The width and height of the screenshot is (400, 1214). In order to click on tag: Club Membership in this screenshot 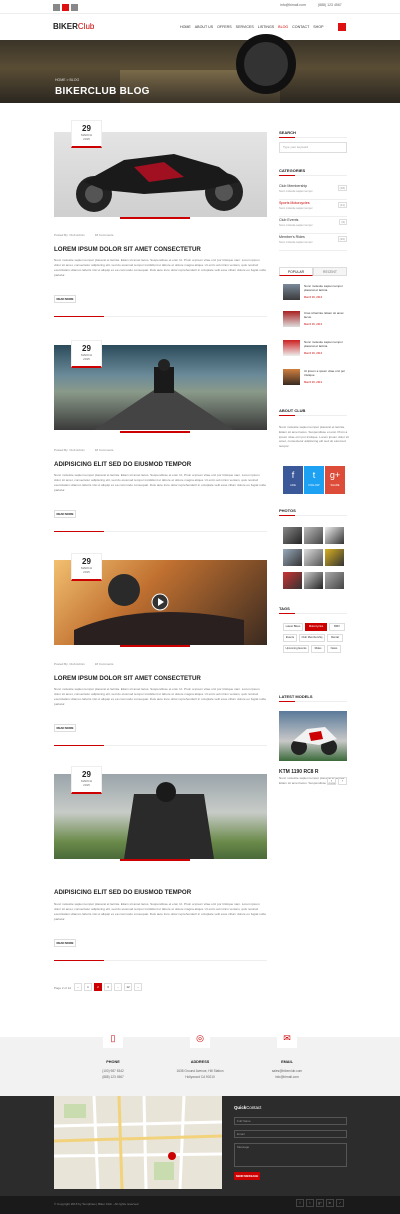, I will do `click(312, 638)`.